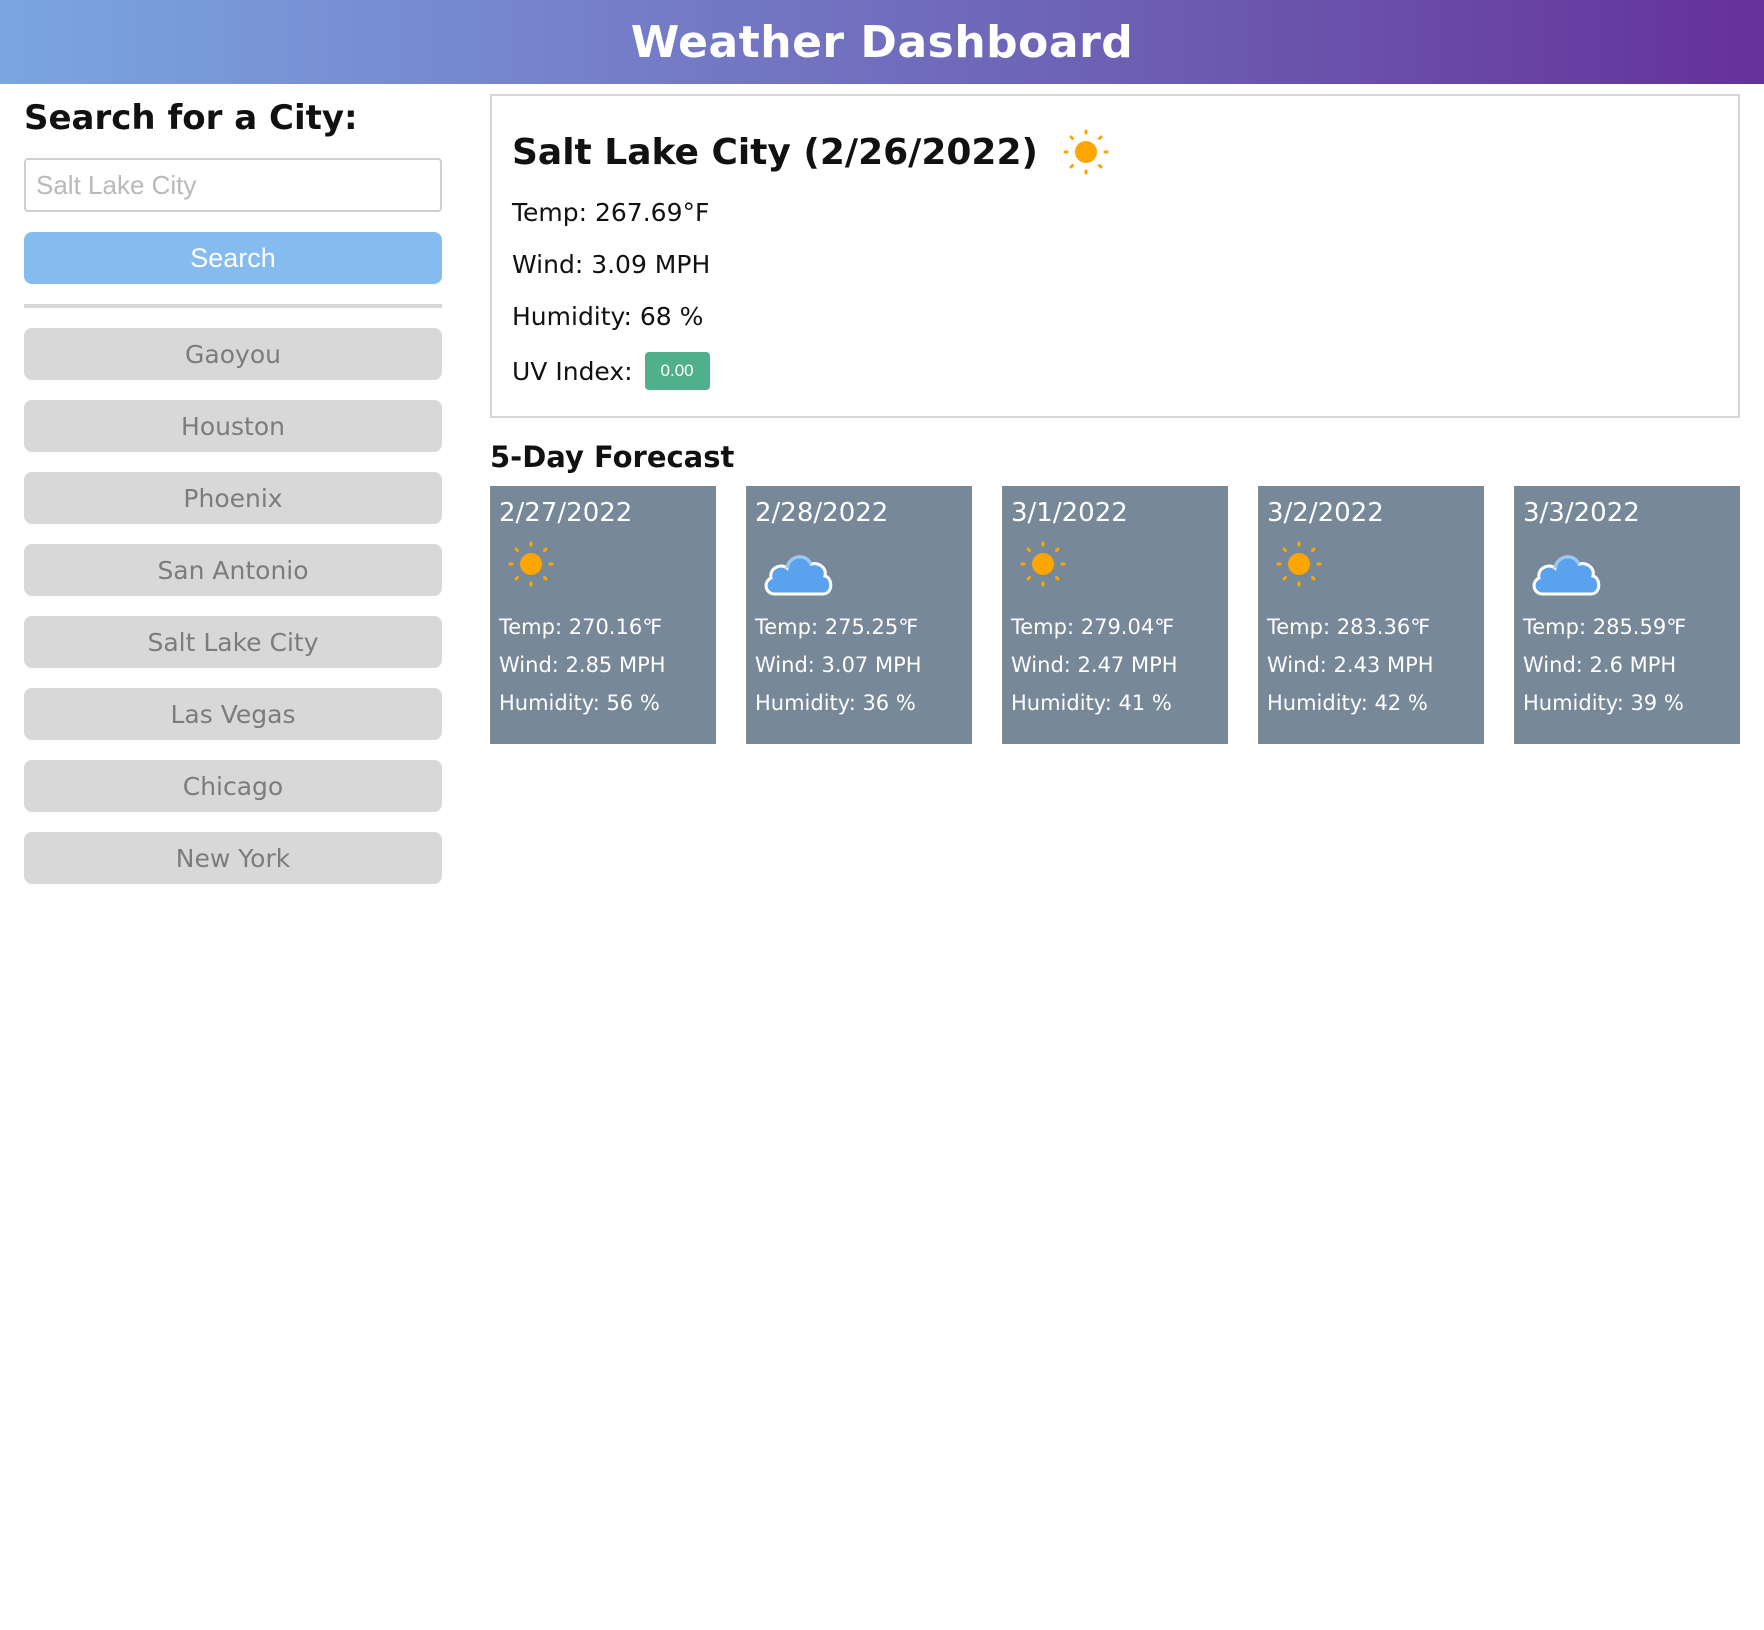 The width and height of the screenshot is (1764, 1630). I want to click on forecast-temp: Temp: 275.25℉, so click(837, 627).